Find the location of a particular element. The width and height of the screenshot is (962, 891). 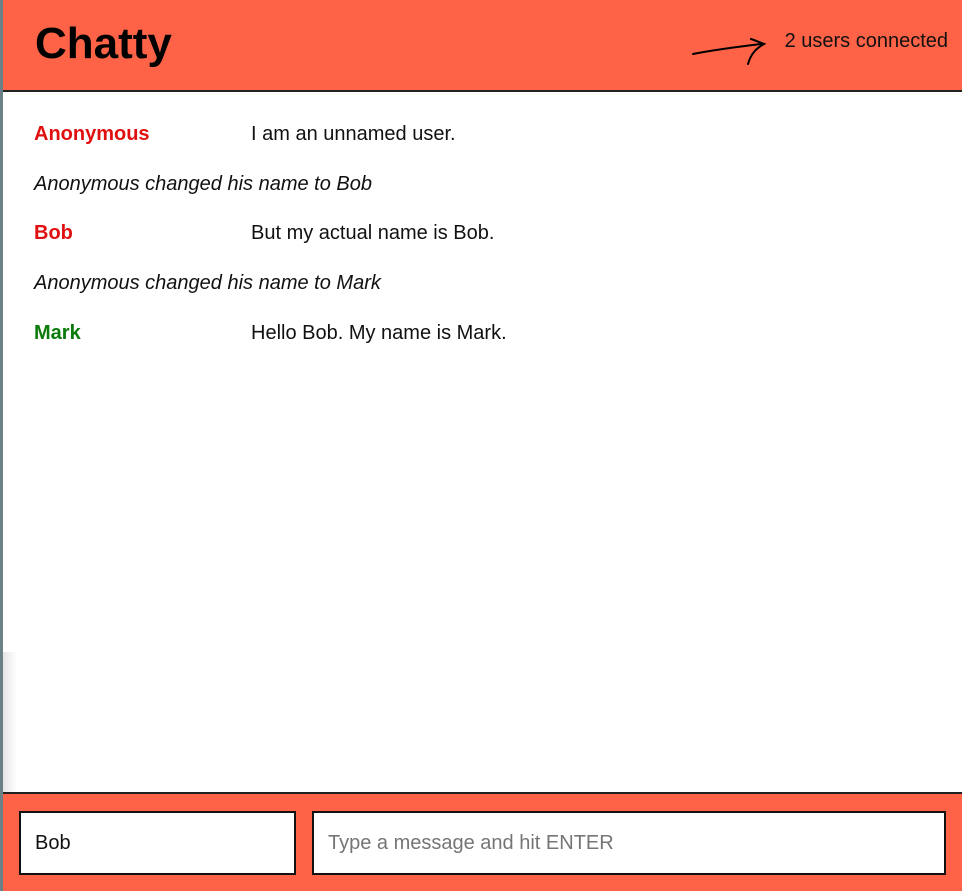

navbar: Chatty 2 users connected is located at coordinates (482, 46).